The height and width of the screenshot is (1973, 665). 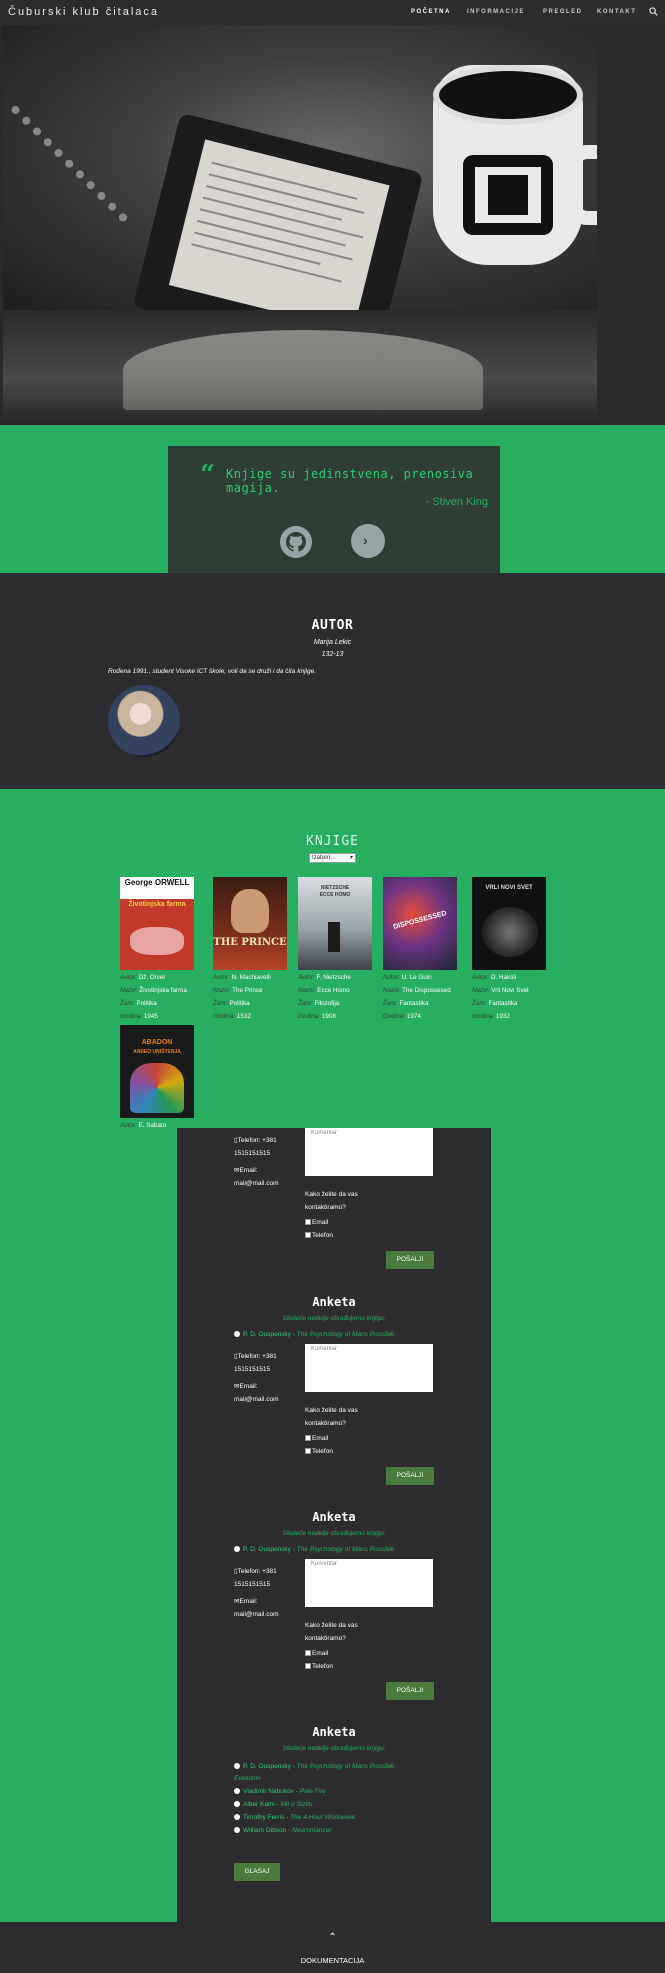 What do you see at coordinates (251, 977) in the screenshot?
I see `book-author: N. Machiavelli` at bounding box center [251, 977].